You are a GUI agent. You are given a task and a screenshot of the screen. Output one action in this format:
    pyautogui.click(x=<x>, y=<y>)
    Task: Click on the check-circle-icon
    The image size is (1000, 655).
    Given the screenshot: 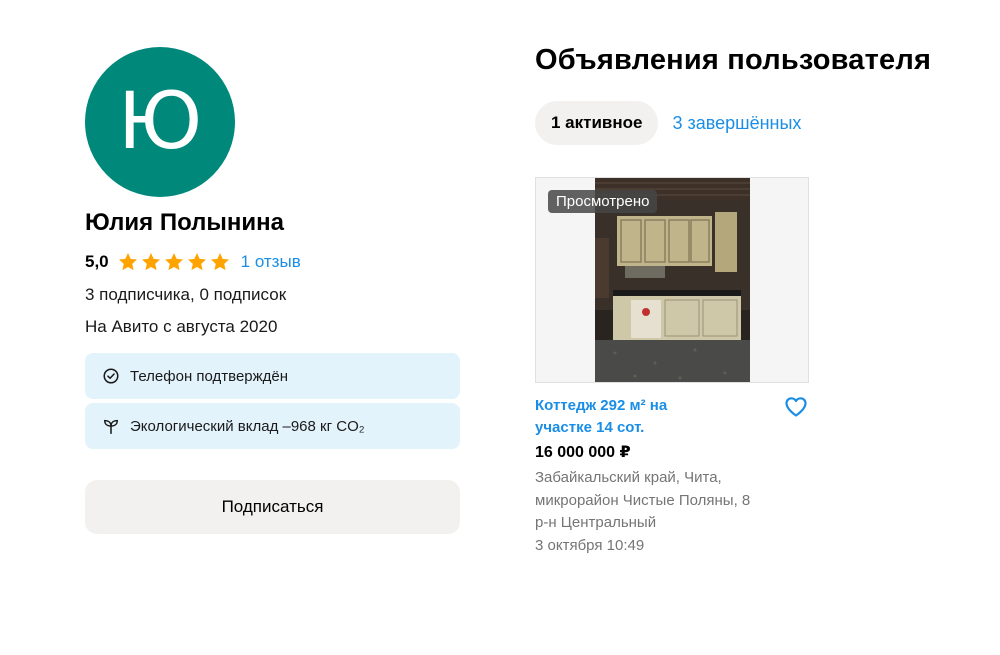 What is the action you would take?
    pyautogui.click(x=111, y=376)
    